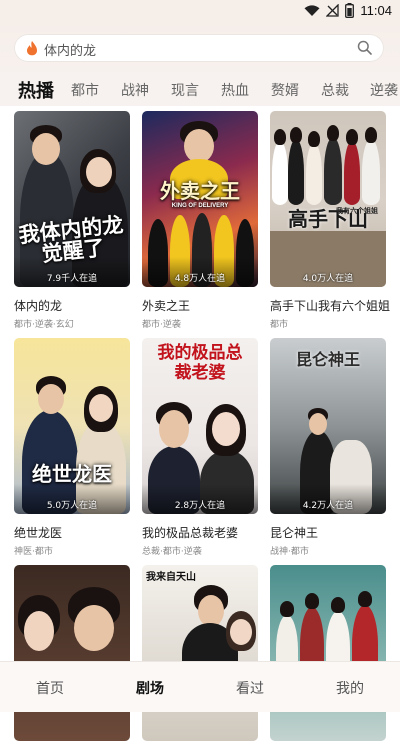  Describe the element at coordinates (200, 506) in the screenshot. I see `viewer-count: 2.8万人在追` at that location.